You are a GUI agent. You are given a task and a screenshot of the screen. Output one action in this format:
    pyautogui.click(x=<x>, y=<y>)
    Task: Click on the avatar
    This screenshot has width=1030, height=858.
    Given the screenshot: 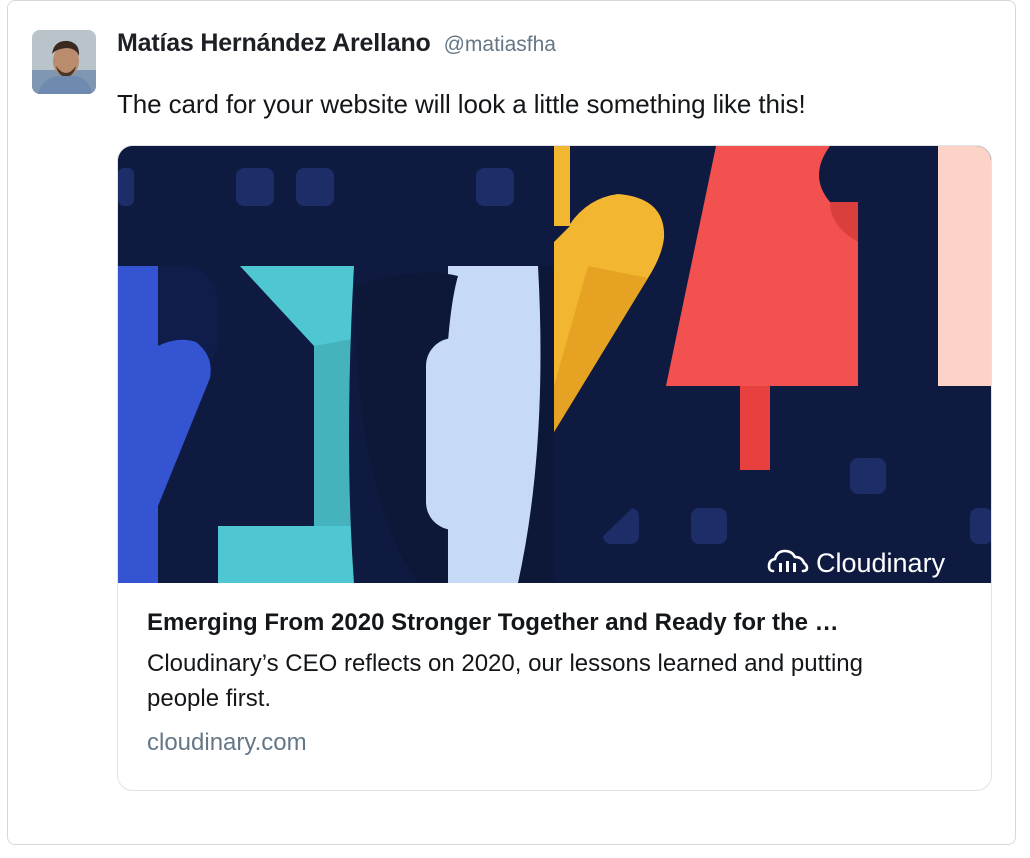 What is the action you would take?
    pyautogui.click(x=64, y=62)
    